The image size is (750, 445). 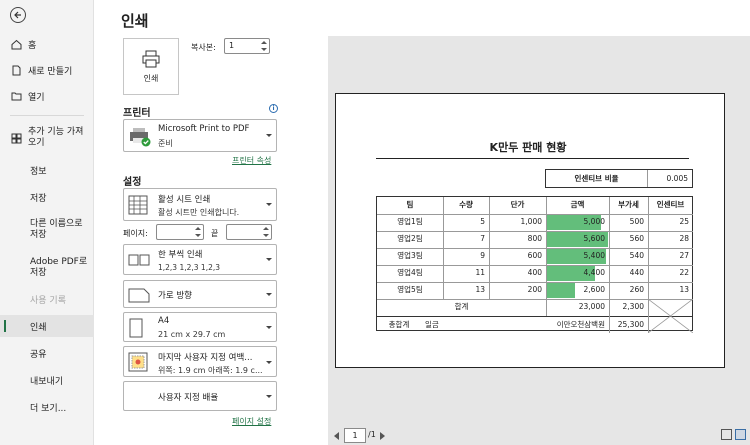 What do you see at coordinates (355, 435) in the screenshot?
I see `page-number-input: 1` at bounding box center [355, 435].